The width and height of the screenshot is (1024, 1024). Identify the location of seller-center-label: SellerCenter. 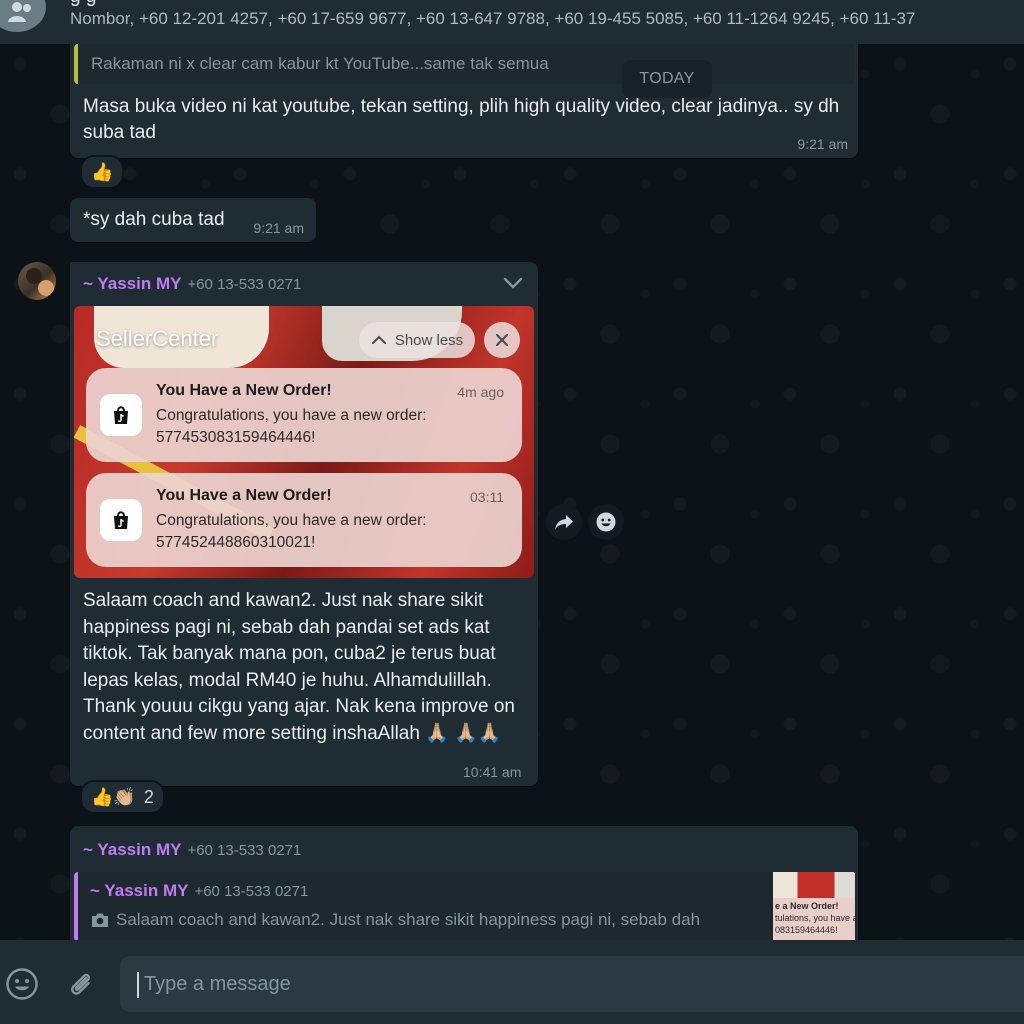
(157, 338).